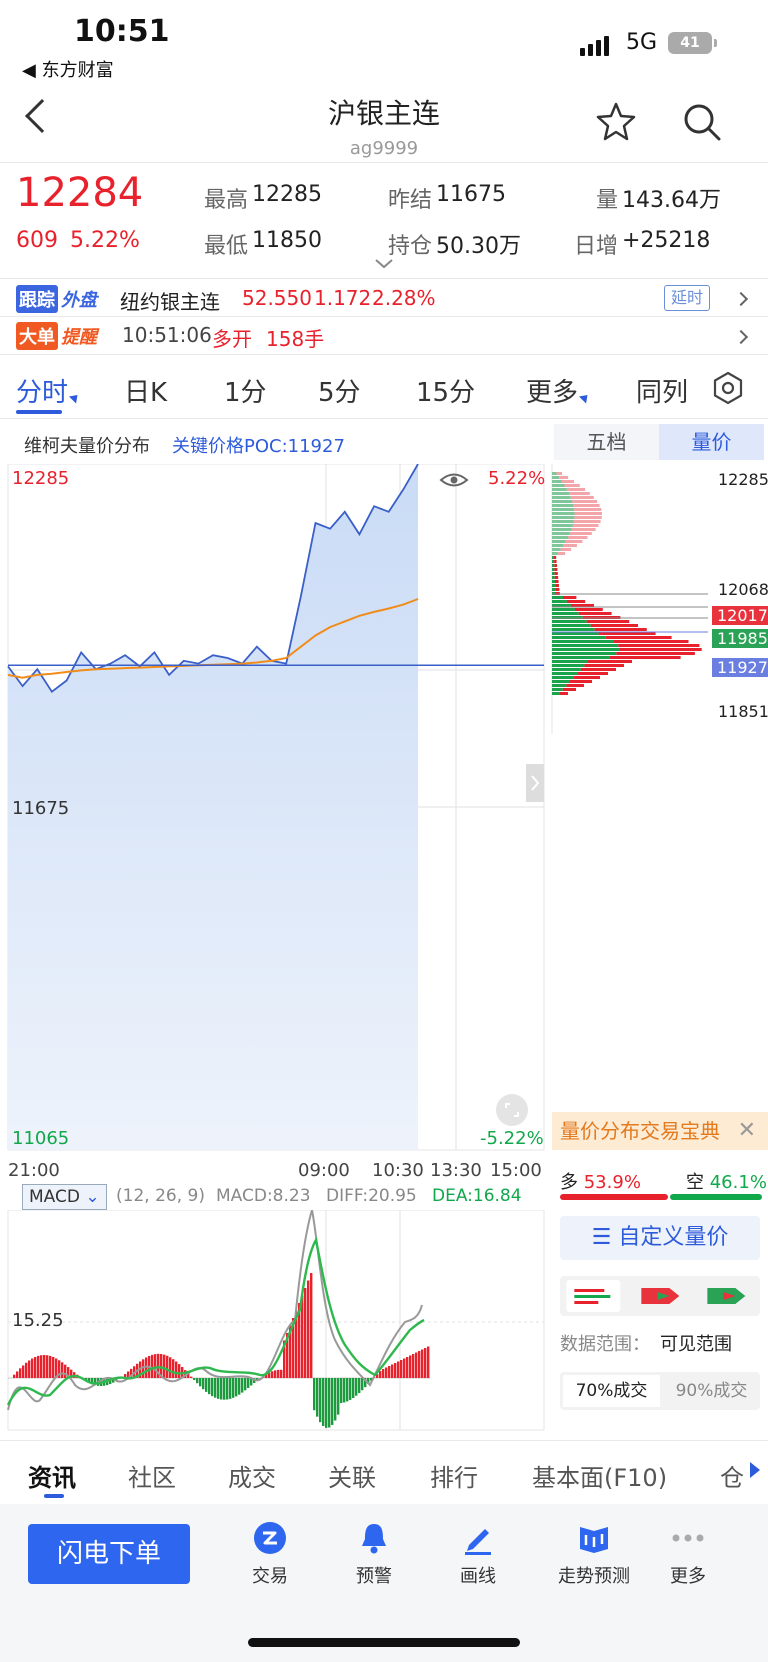  What do you see at coordinates (477, 1196) in the screenshot?
I see `dea-value: DEA:16.84` at bounding box center [477, 1196].